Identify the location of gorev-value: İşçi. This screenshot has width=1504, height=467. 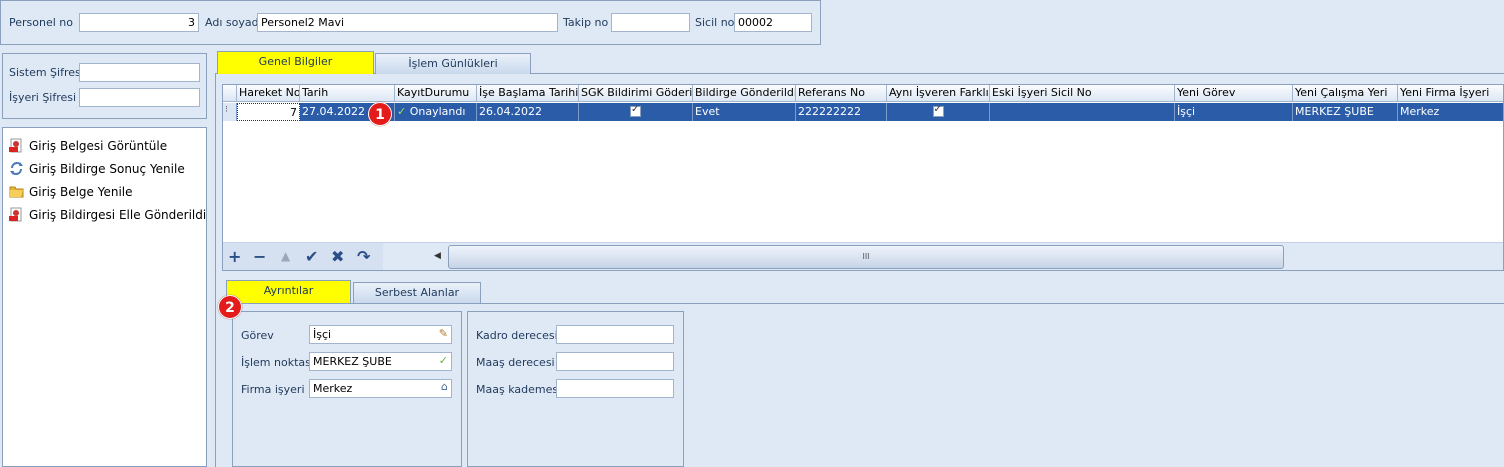
(322, 334).